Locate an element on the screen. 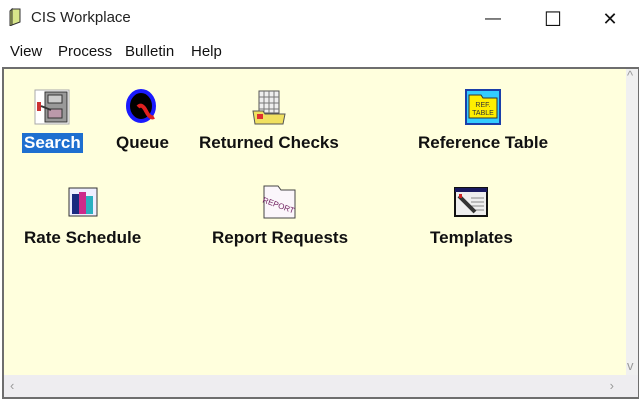 The height and width of the screenshot is (400, 640). item-search: Search is located at coordinates (52, 121).